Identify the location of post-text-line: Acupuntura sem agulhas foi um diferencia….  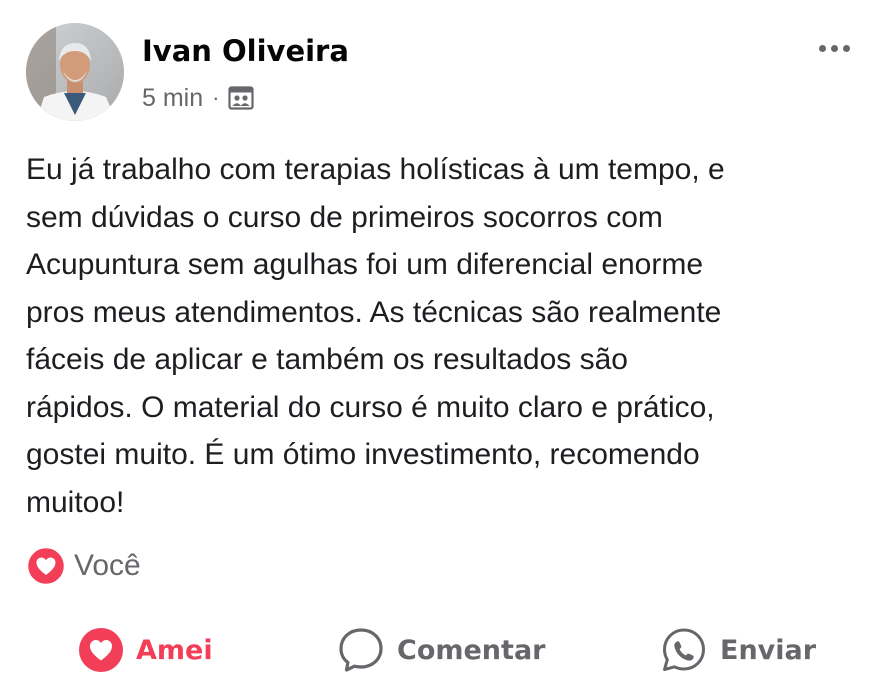
(365, 264).